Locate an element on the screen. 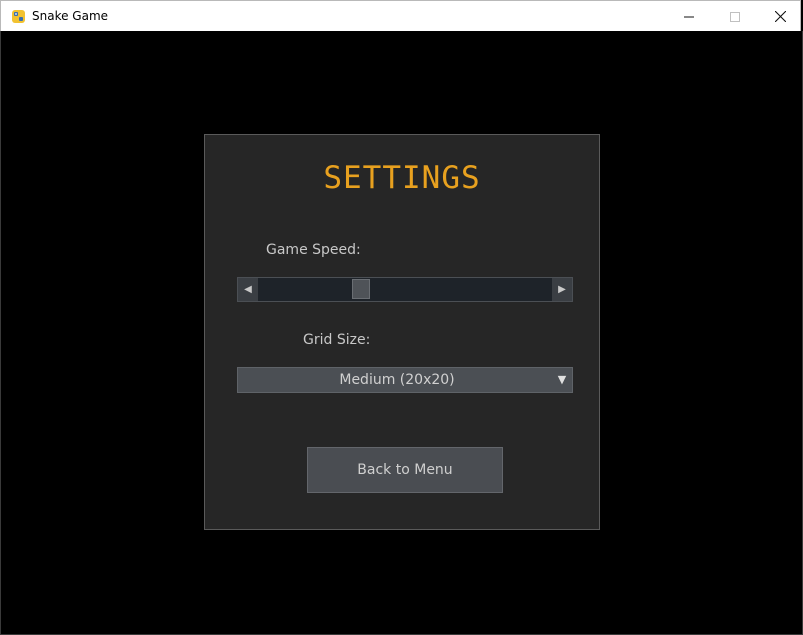 The image size is (803, 635). maximize-icon is located at coordinates (735, 16).